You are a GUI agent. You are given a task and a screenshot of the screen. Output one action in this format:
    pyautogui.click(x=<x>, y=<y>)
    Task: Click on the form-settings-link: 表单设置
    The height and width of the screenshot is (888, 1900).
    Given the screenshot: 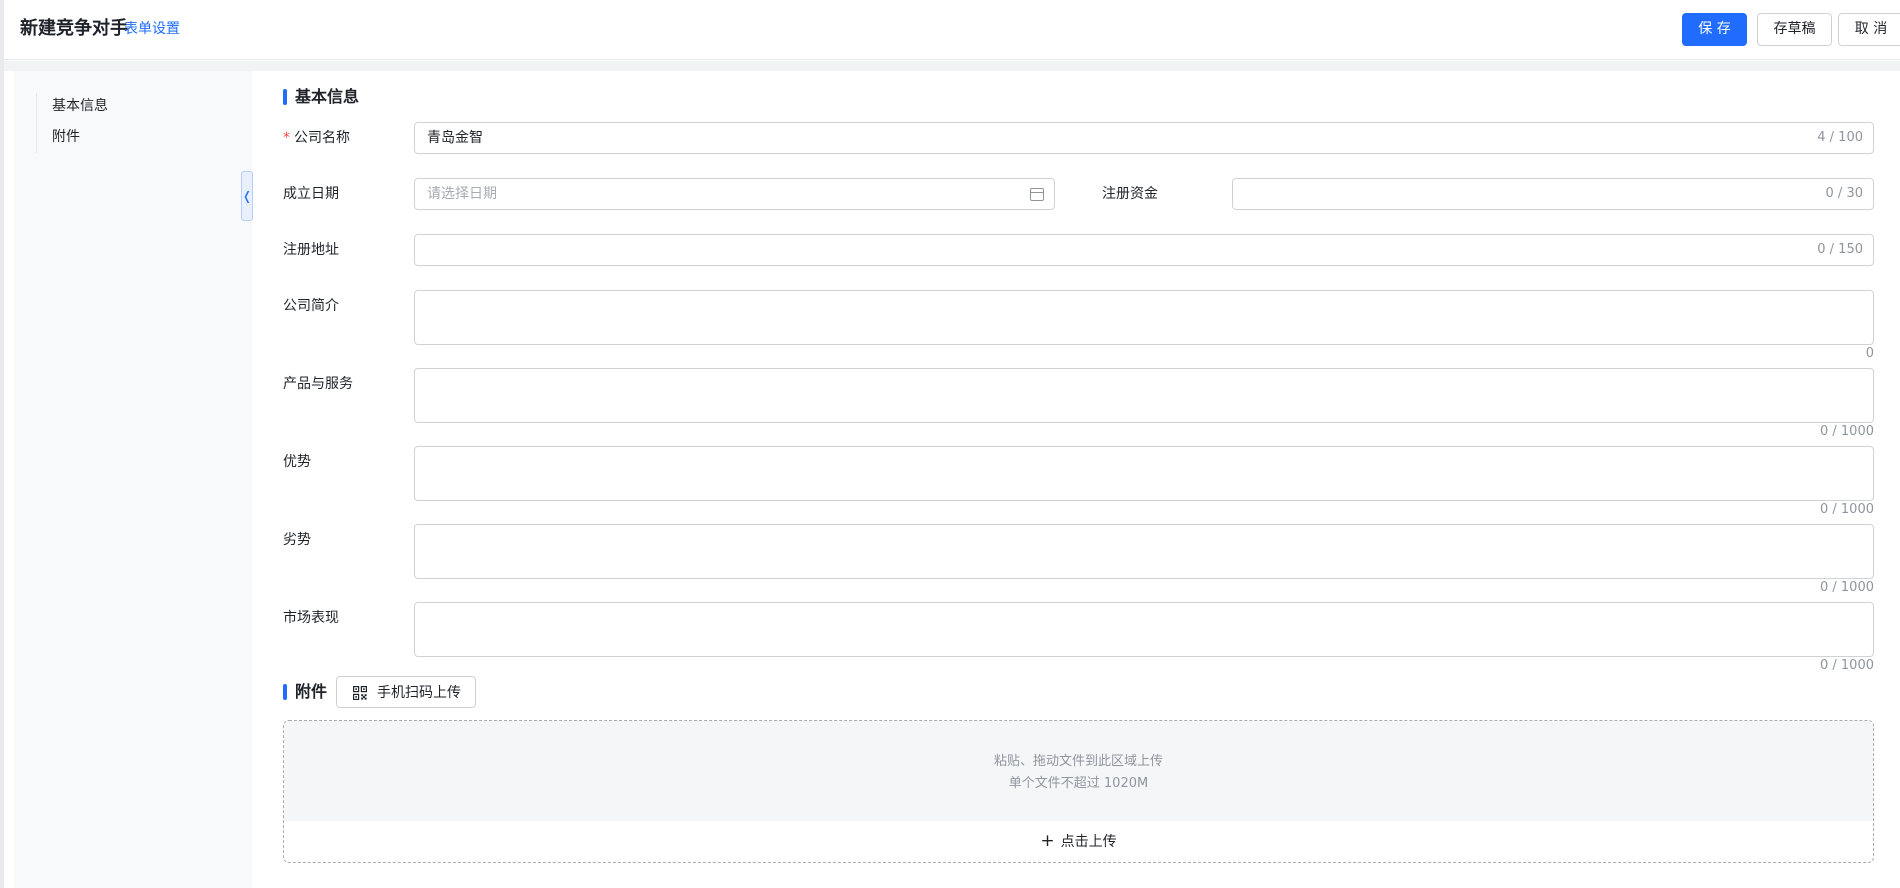 What is the action you would take?
    pyautogui.click(x=152, y=29)
    